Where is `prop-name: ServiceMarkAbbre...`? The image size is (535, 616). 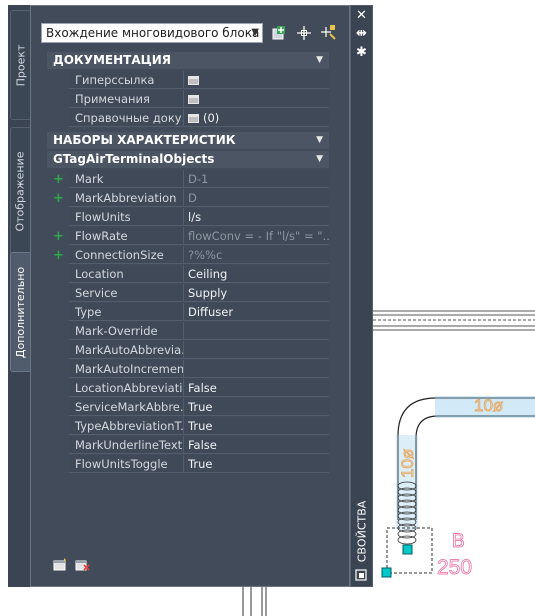
prop-name: ServiceMarkAbbre... is located at coordinates (126, 407).